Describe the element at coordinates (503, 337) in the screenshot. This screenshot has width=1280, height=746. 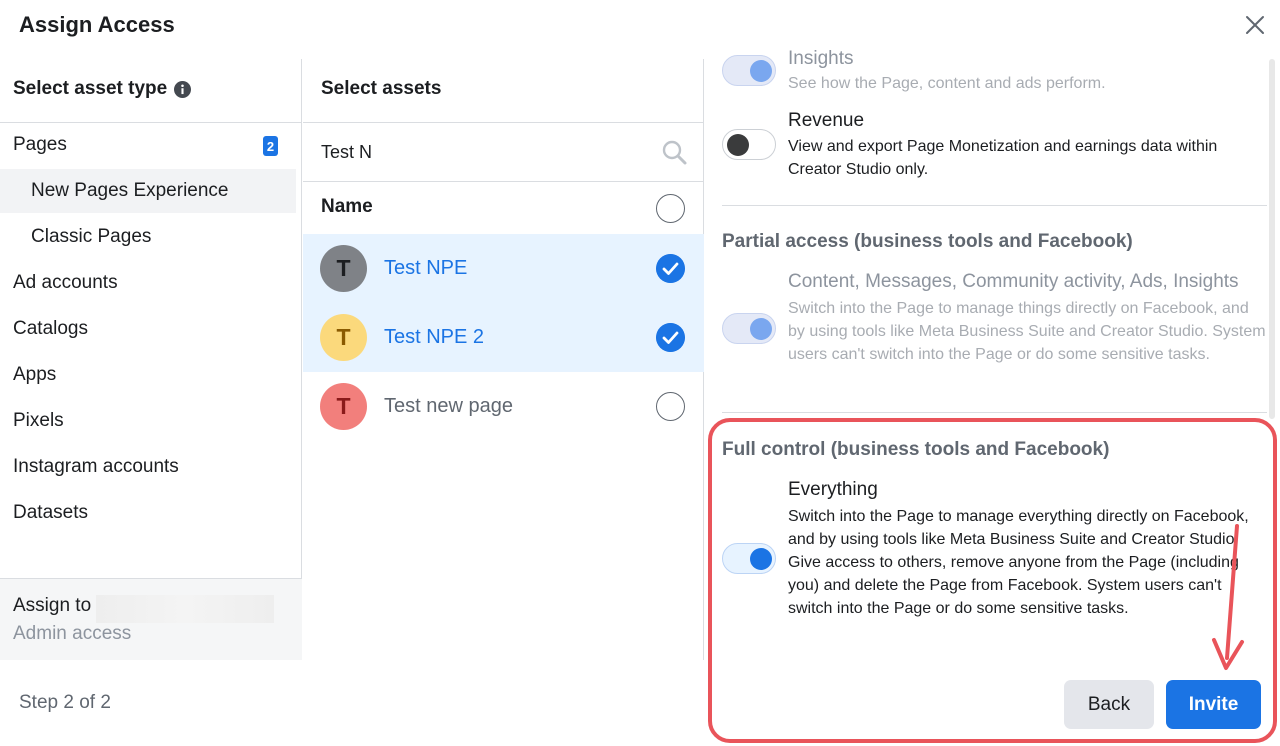
I see `asset-row: T Test NPE 2` at that location.